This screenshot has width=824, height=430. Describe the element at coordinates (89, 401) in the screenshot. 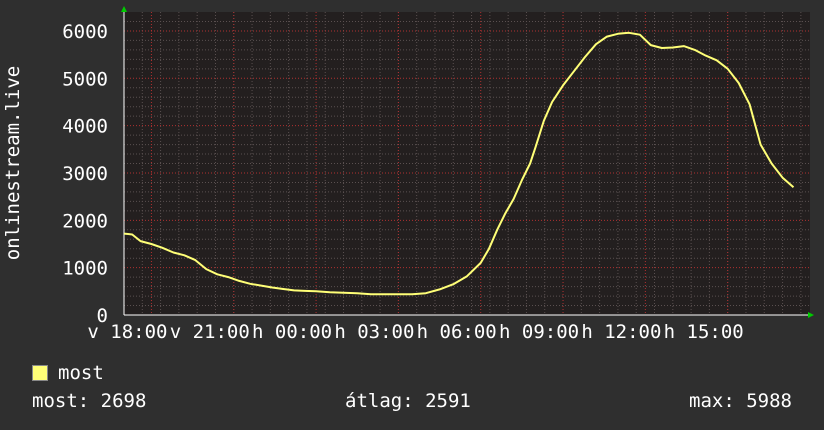

I see `stat-current: most: 2698` at that location.